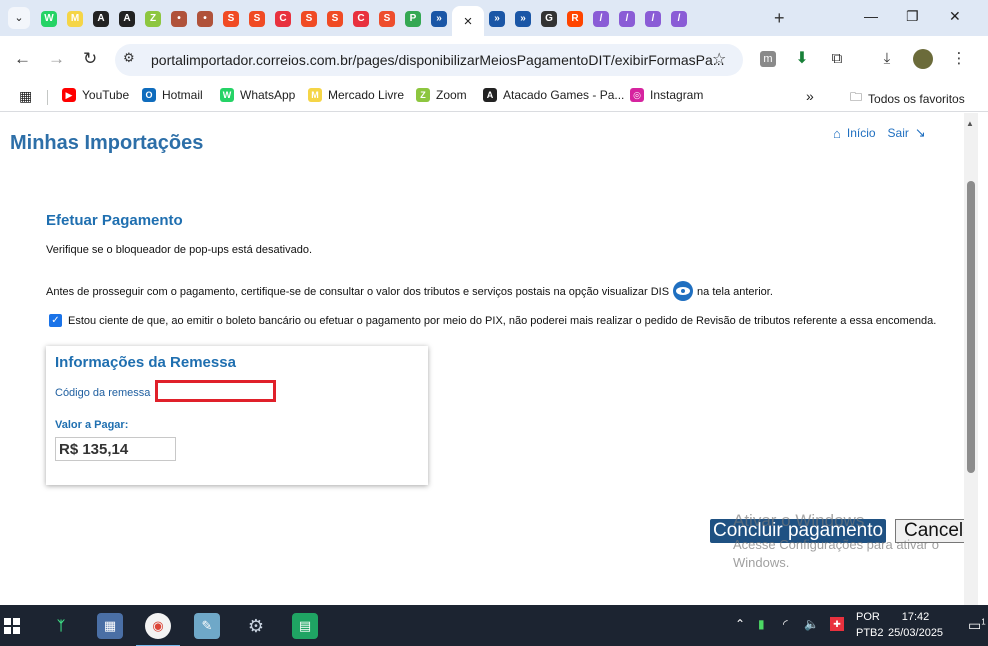 Image resolution: width=988 pixels, height=646 pixels. What do you see at coordinates (837, 624) in the screenshot?
I see `antivirus-tray-icon: ✚` at bounding box center [837, 624].